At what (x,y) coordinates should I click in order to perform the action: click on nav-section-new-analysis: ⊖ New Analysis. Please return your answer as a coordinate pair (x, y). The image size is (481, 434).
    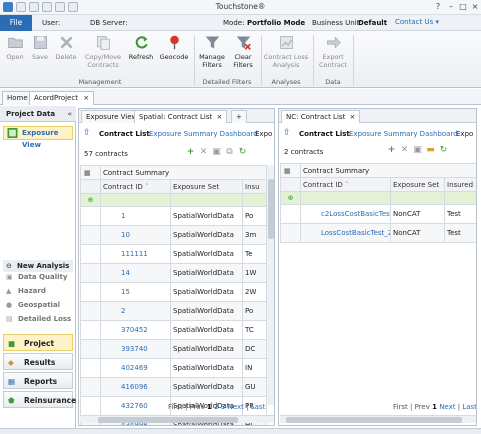
    Looking at the image, I should click on (38, 266).